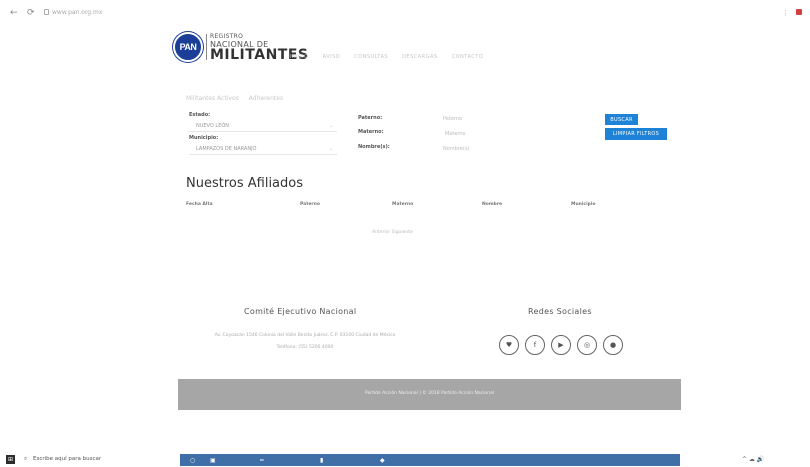  I want to click on municipio-underline, so click(263, 154).